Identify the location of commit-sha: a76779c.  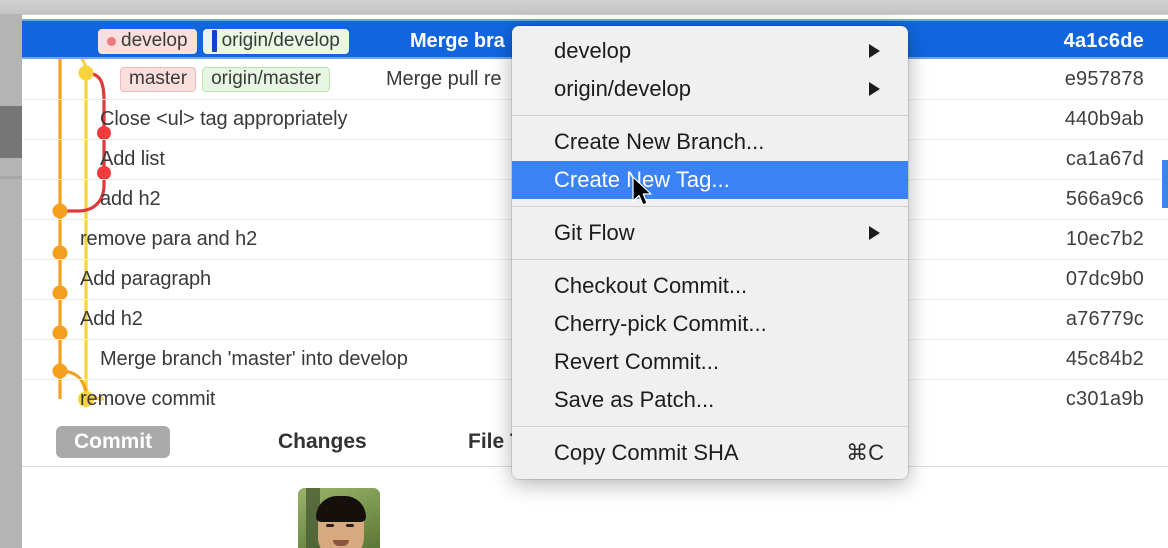
(1104, 319).